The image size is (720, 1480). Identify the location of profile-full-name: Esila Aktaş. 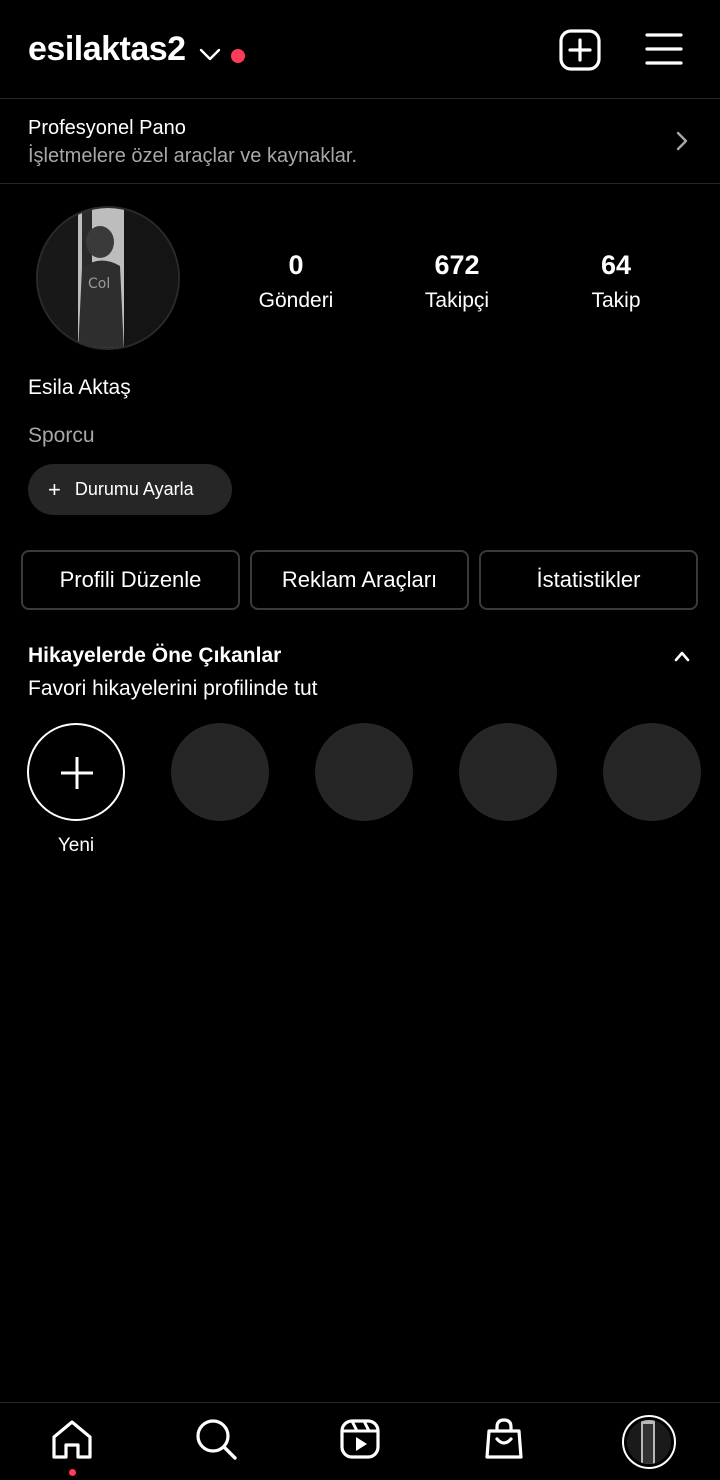
(79, 387).